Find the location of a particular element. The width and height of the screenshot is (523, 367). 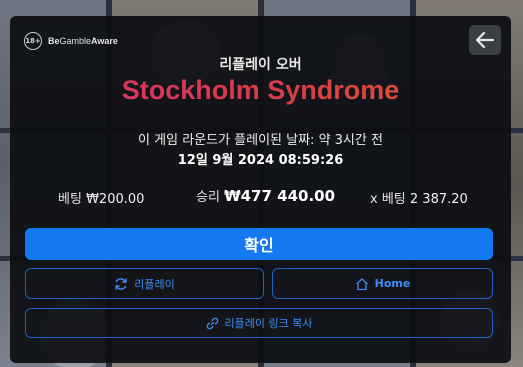

multiplier-value: 2 387.20 is located at coordinates (438, 199).